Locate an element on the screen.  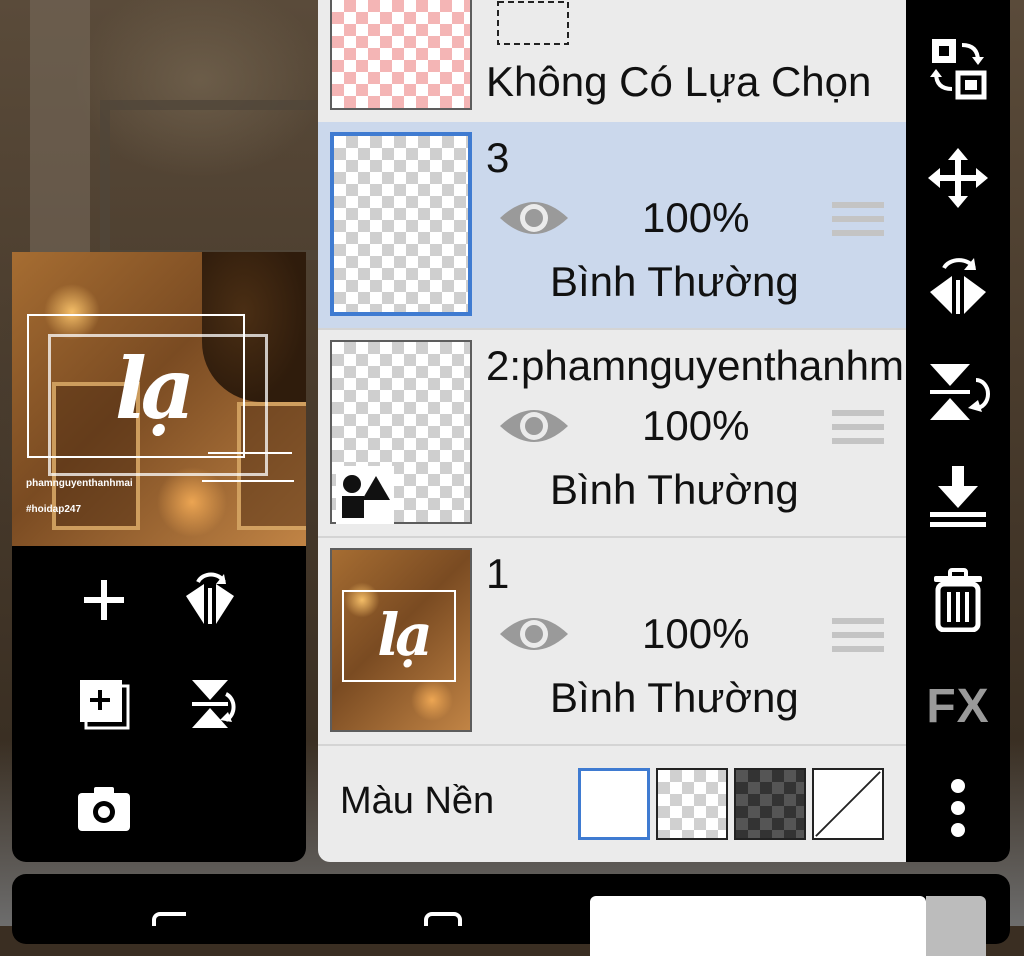
canvas-preview: lạ phamnguyenthanhmai #hoidap247 is located at coordinates (159, 399).